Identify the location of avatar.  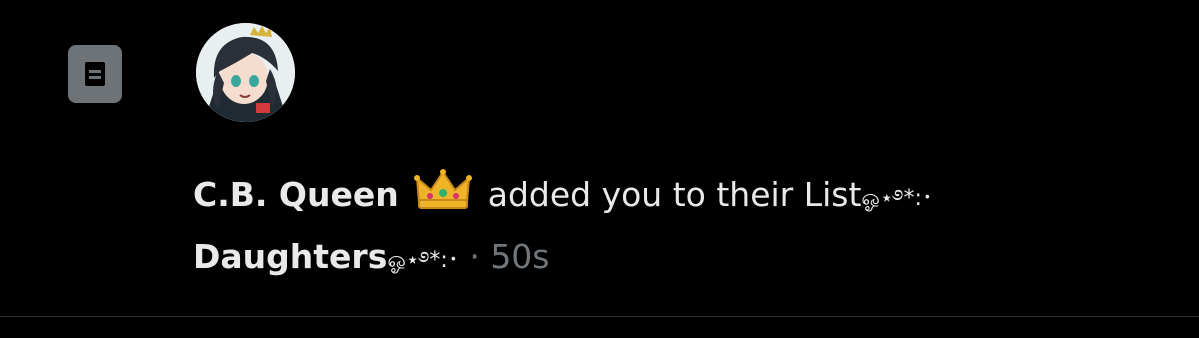
(245, 72).